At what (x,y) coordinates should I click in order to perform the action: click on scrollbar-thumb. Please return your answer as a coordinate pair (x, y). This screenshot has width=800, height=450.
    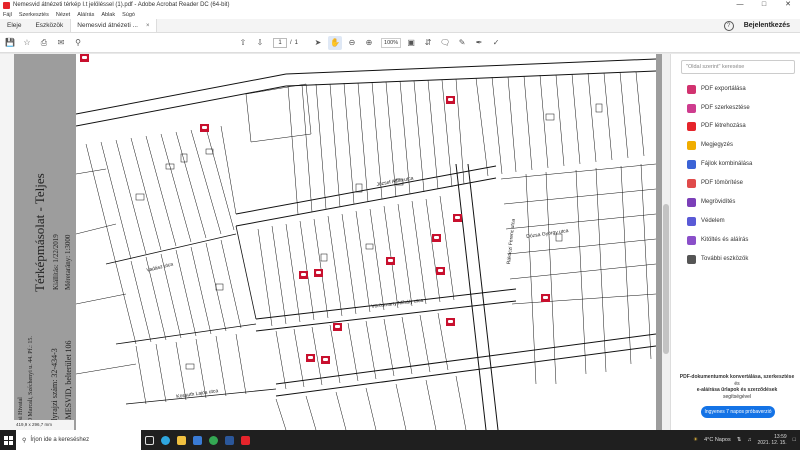
    Looking at the image, I should click on (666, 279).